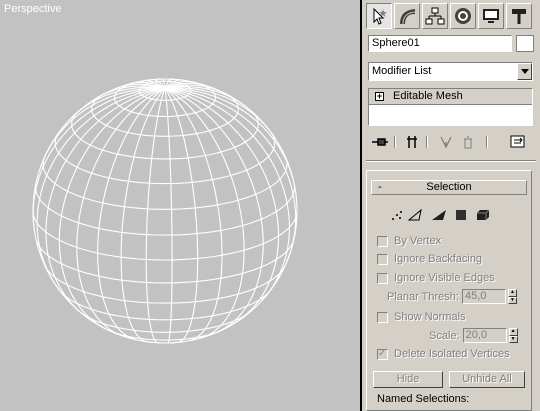  What do you see at coordinates (451, 161) in the screenshot?
I see `panel-divider` at bounding box center [451, 161].